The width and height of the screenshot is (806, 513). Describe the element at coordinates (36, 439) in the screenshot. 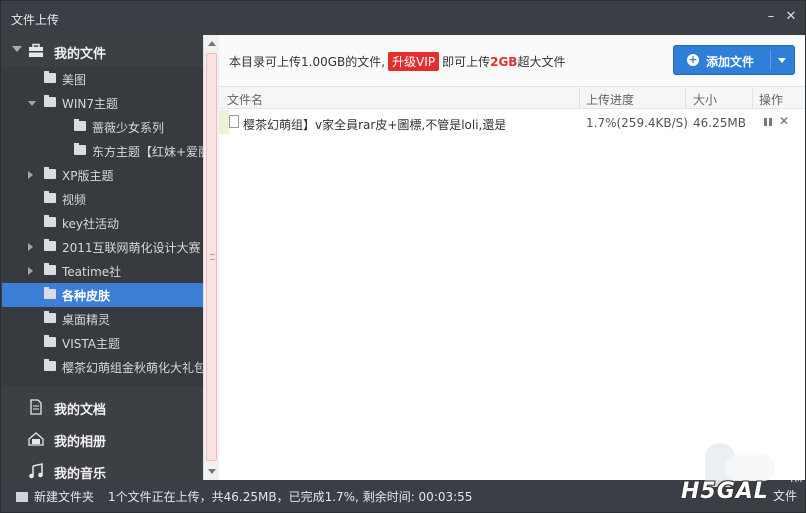

I see `photo-album-icon` at that location.